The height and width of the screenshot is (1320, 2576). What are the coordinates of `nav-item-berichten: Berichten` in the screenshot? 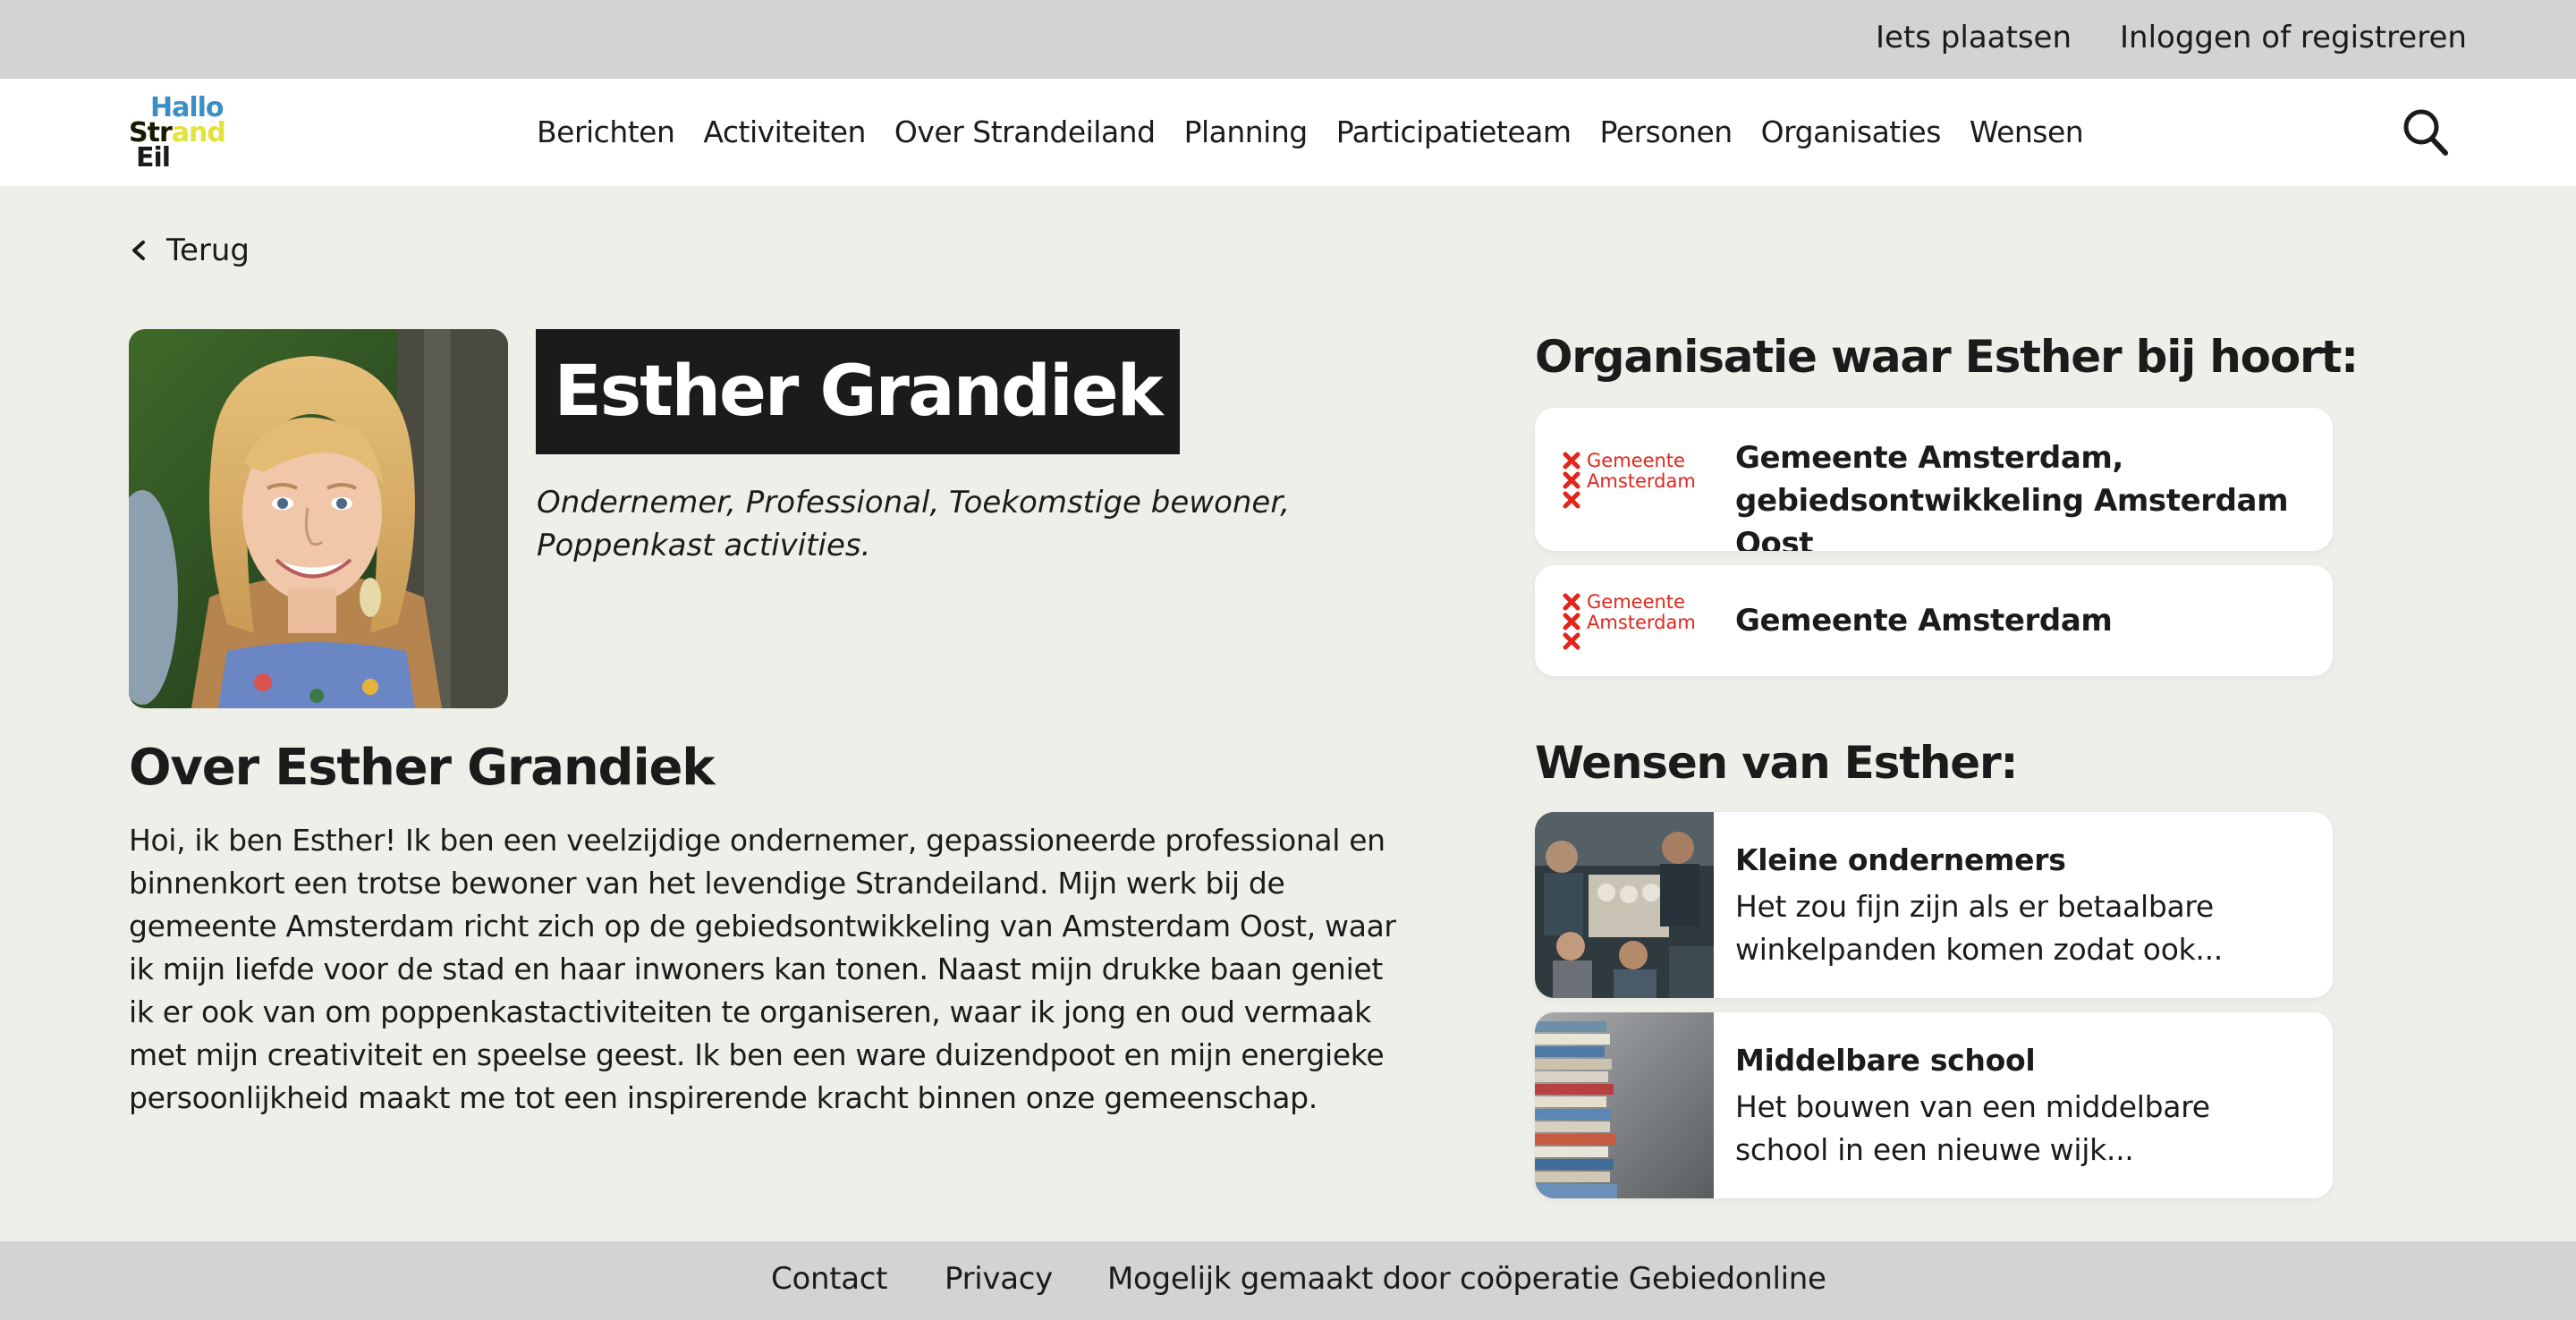 It's located at (606, 132).